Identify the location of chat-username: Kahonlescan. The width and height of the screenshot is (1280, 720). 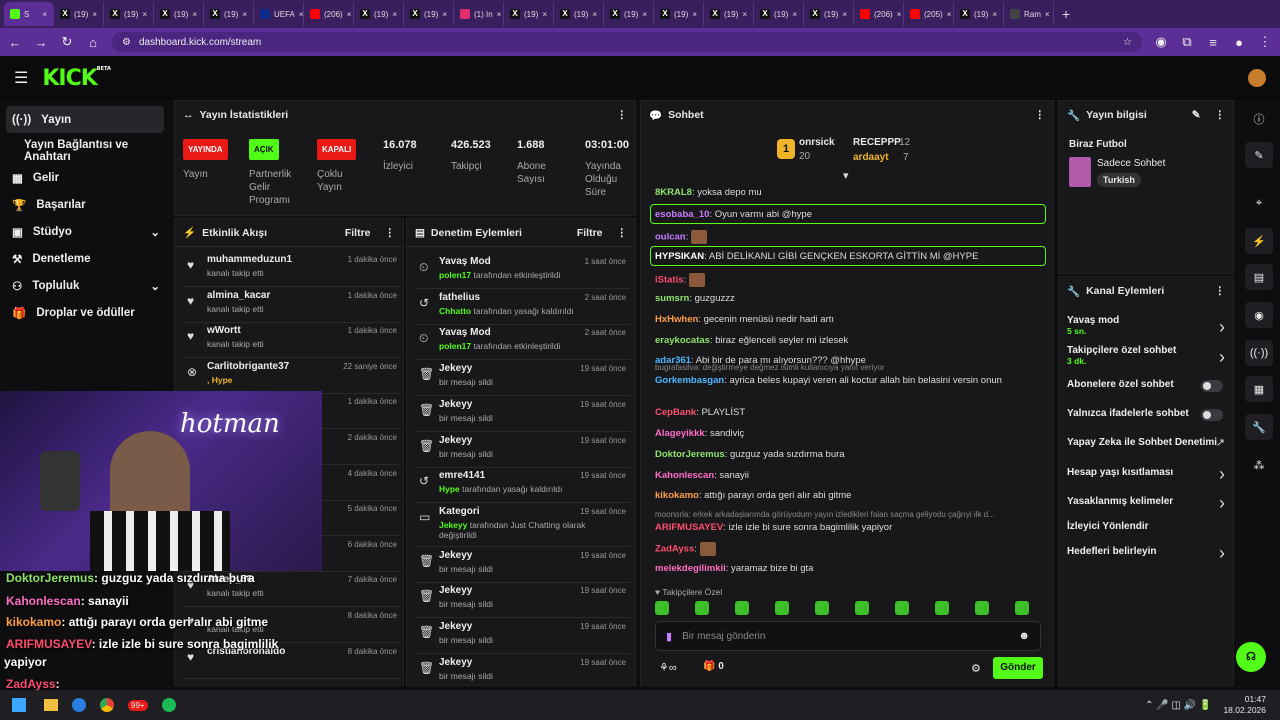
(684, 475).